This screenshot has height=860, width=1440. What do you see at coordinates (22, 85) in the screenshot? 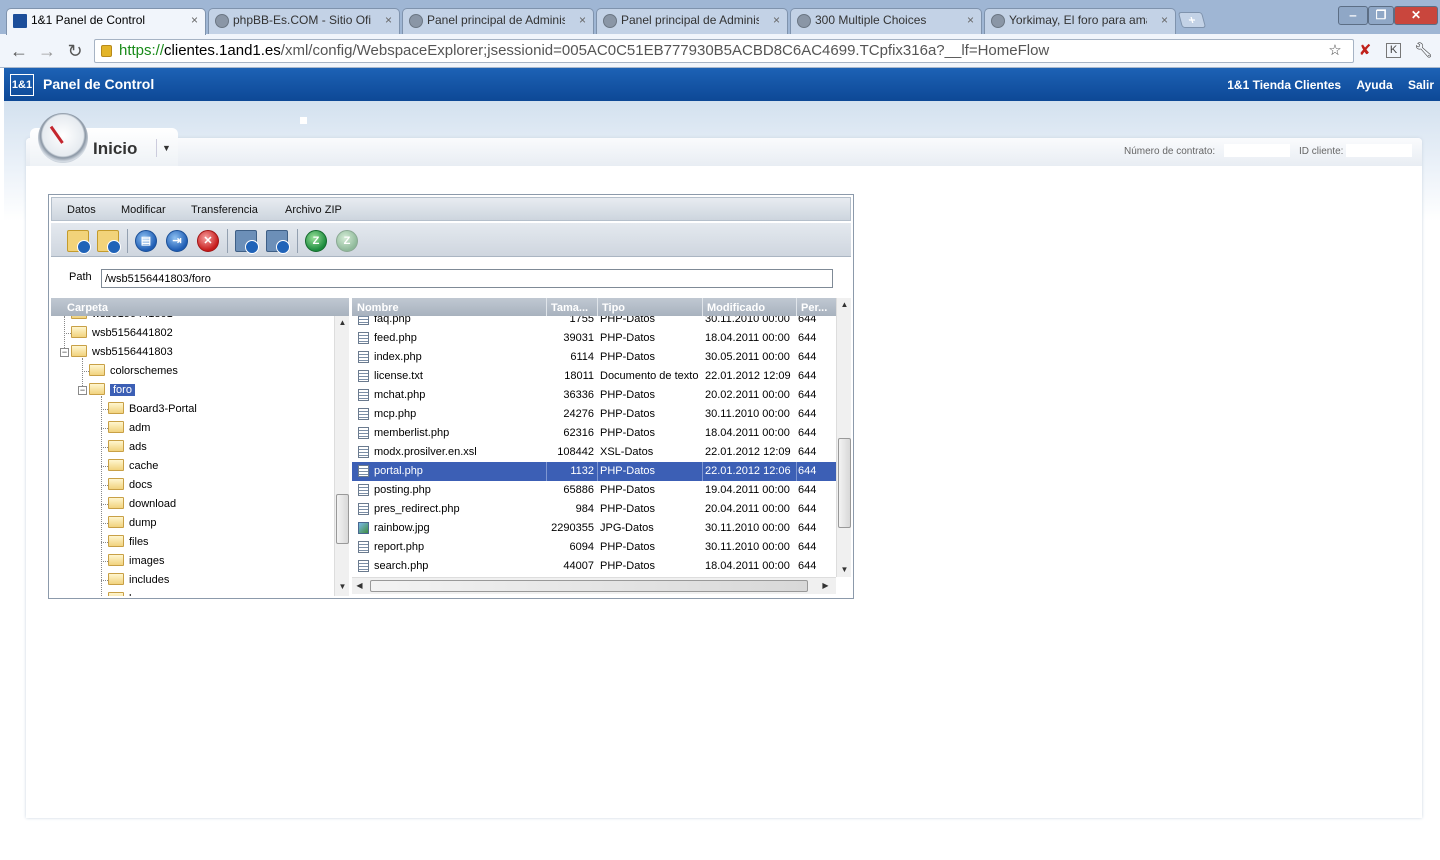
I see `1and1-logo: 1&1` at bounding box center [22, 85].